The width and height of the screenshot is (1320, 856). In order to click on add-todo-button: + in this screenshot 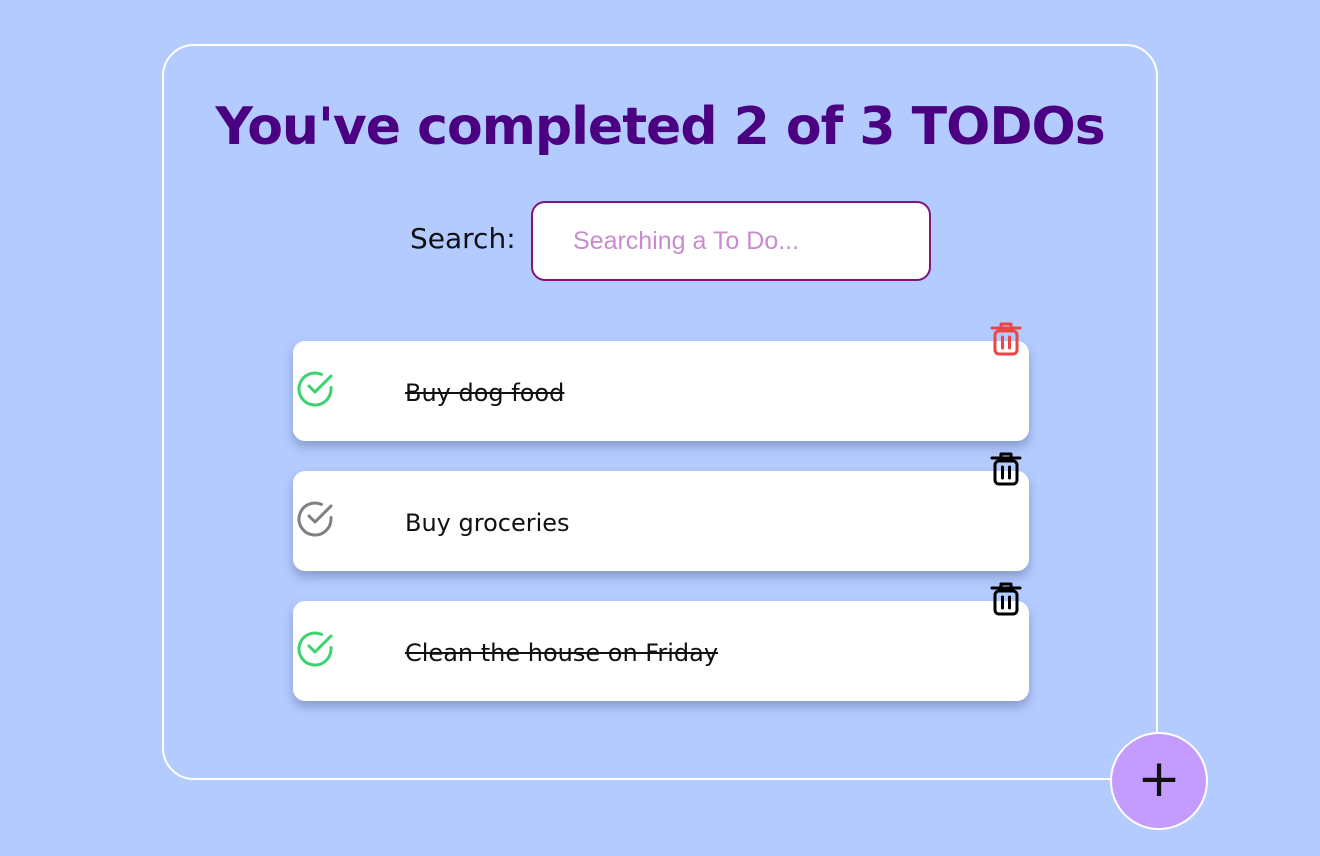, I will do `click(1159, 781)`.